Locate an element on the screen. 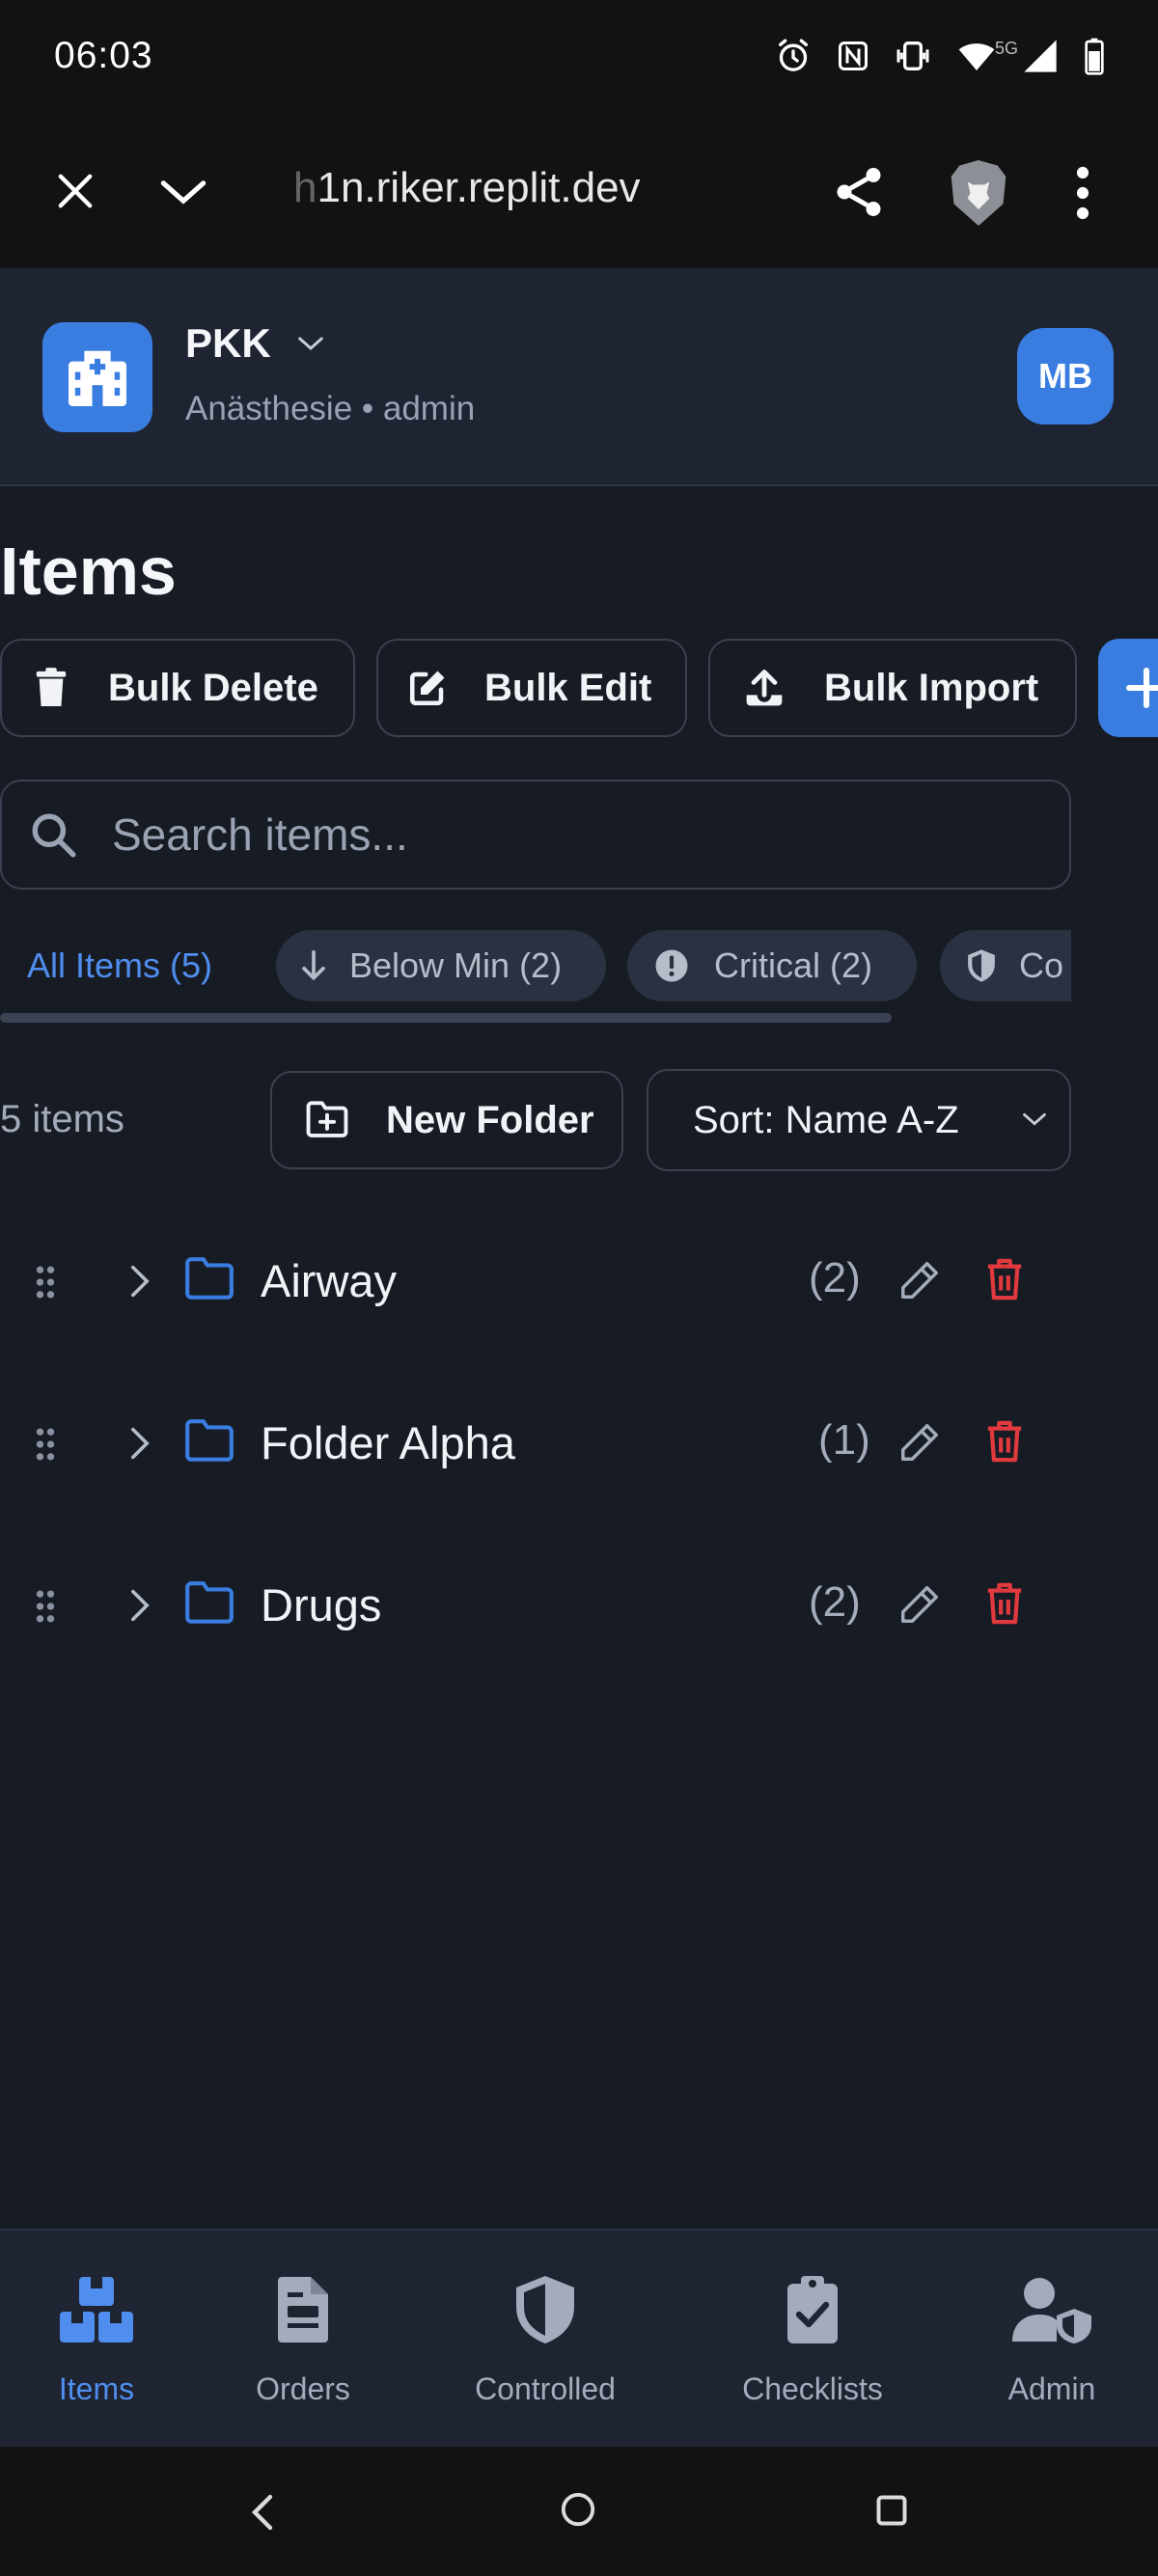 This screenshot has width=1158, height=2576. nav-orders-label: Orders is located at coordinates (303, 2389).